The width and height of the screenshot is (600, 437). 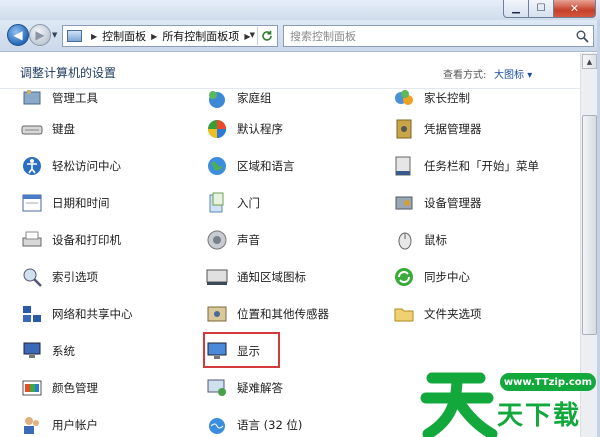 I want to click on page-title: 调整计算机的设置, so click(x=68, y=73).